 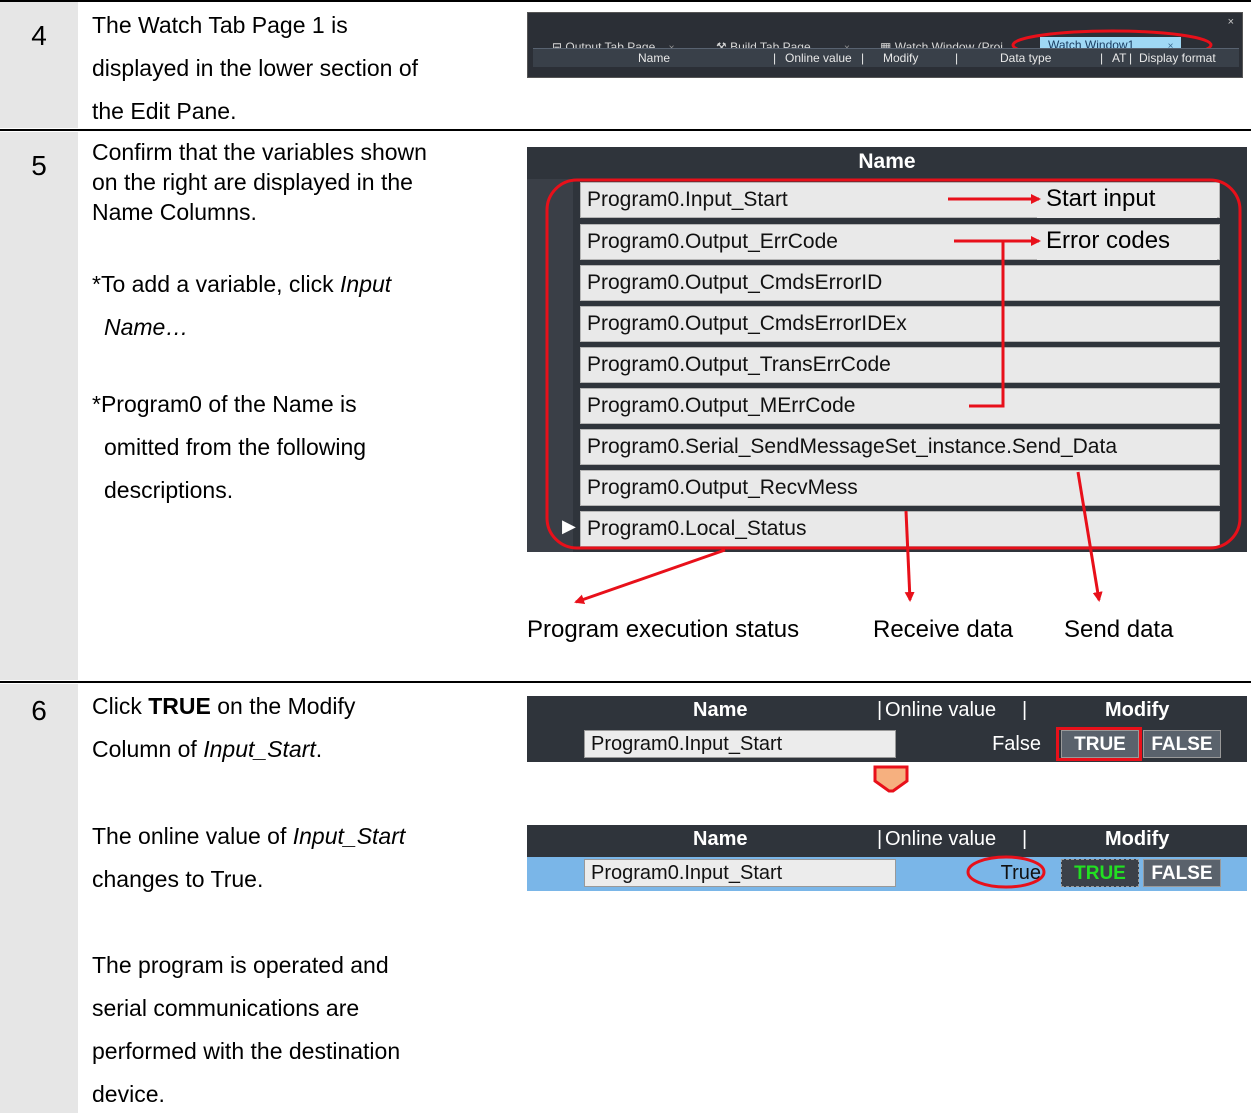 What do you see at coordinates (319, 749) in the screenshot?
I see `text-part: .` at bounding box center [319, 749].